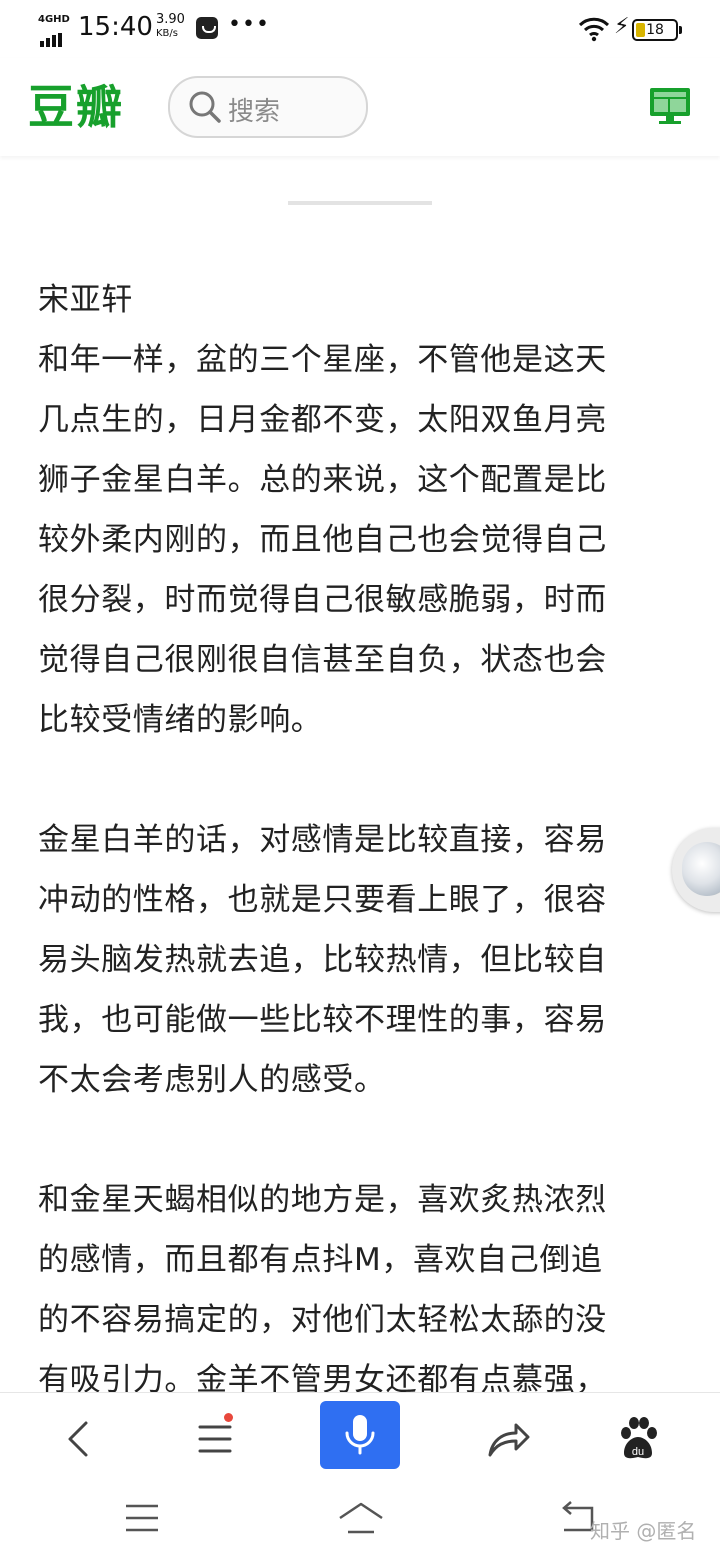 Image resolution: width=720 pixels, height=1560 pixels. I want to click on desktop-mode-icon, so click(670, 106).